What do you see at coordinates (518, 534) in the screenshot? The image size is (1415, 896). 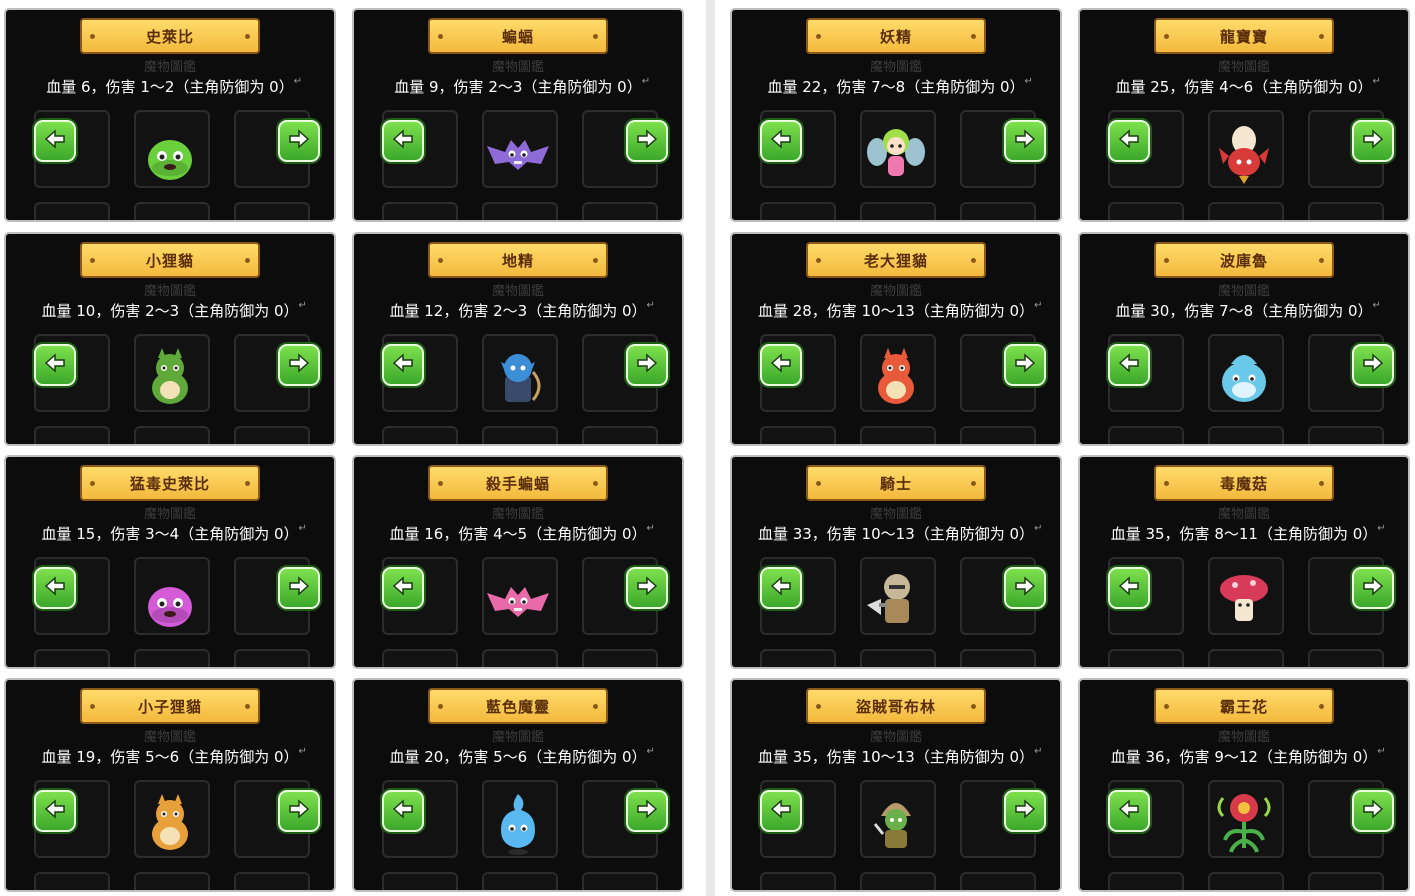 I see `monster-stat-text: 血量 16，伤害 4～5（主角防御为 0）` at bounding box center [518, 534].